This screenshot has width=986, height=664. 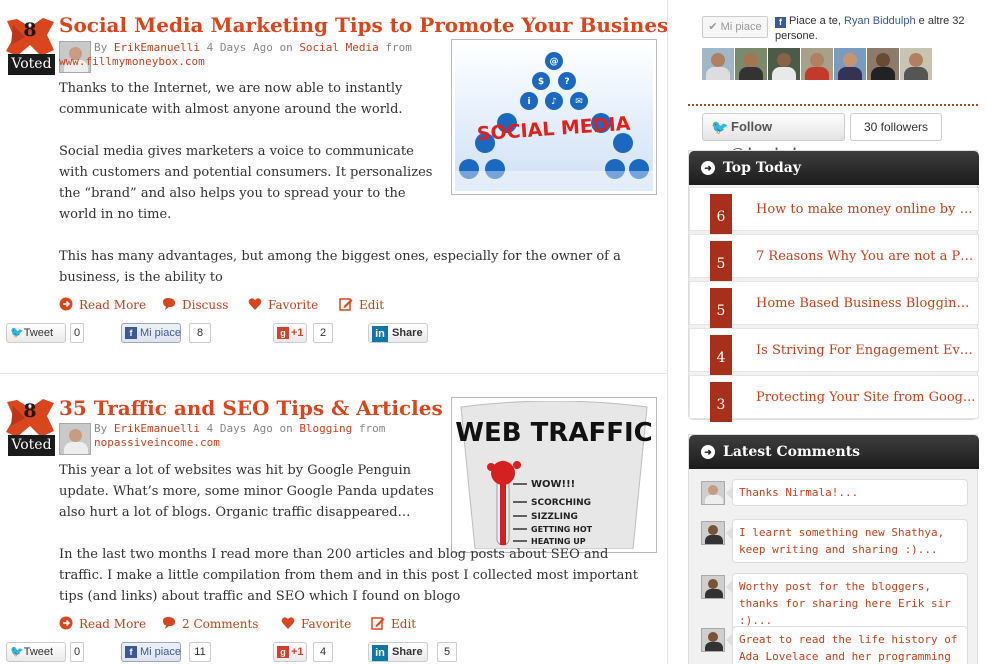 I want to click on share-bar: 🐦Tweet 0 f Mi piace 8 g +1 2 in Share, so click(x=334, y=334).